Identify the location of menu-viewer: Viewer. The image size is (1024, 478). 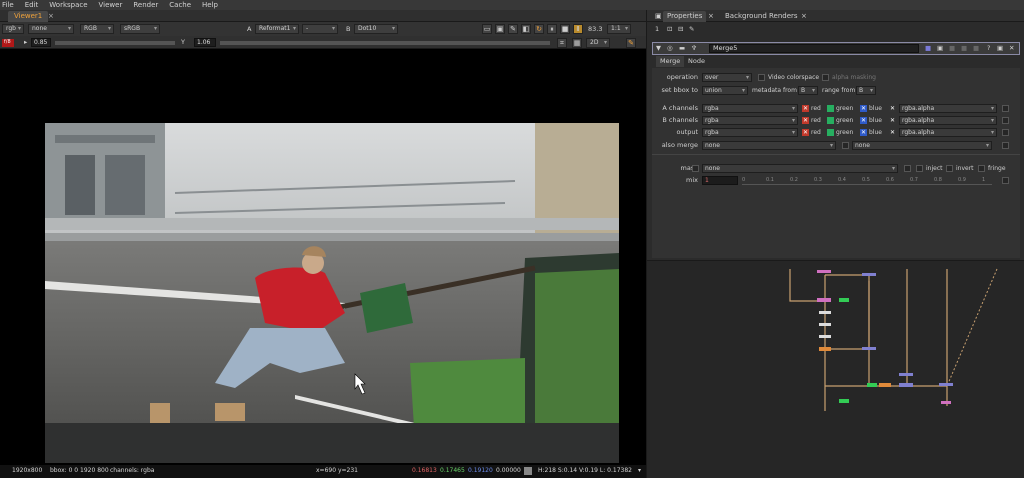
(111, 5).